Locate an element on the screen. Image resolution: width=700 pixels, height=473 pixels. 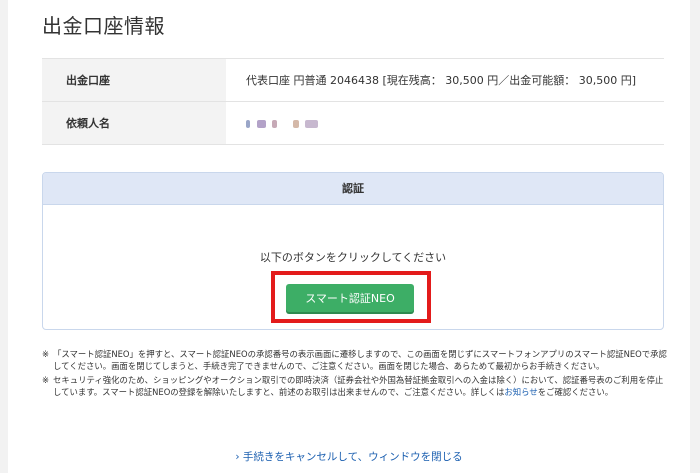
note-text-after: をご確認ください。 is located at coordinates (575, 392).